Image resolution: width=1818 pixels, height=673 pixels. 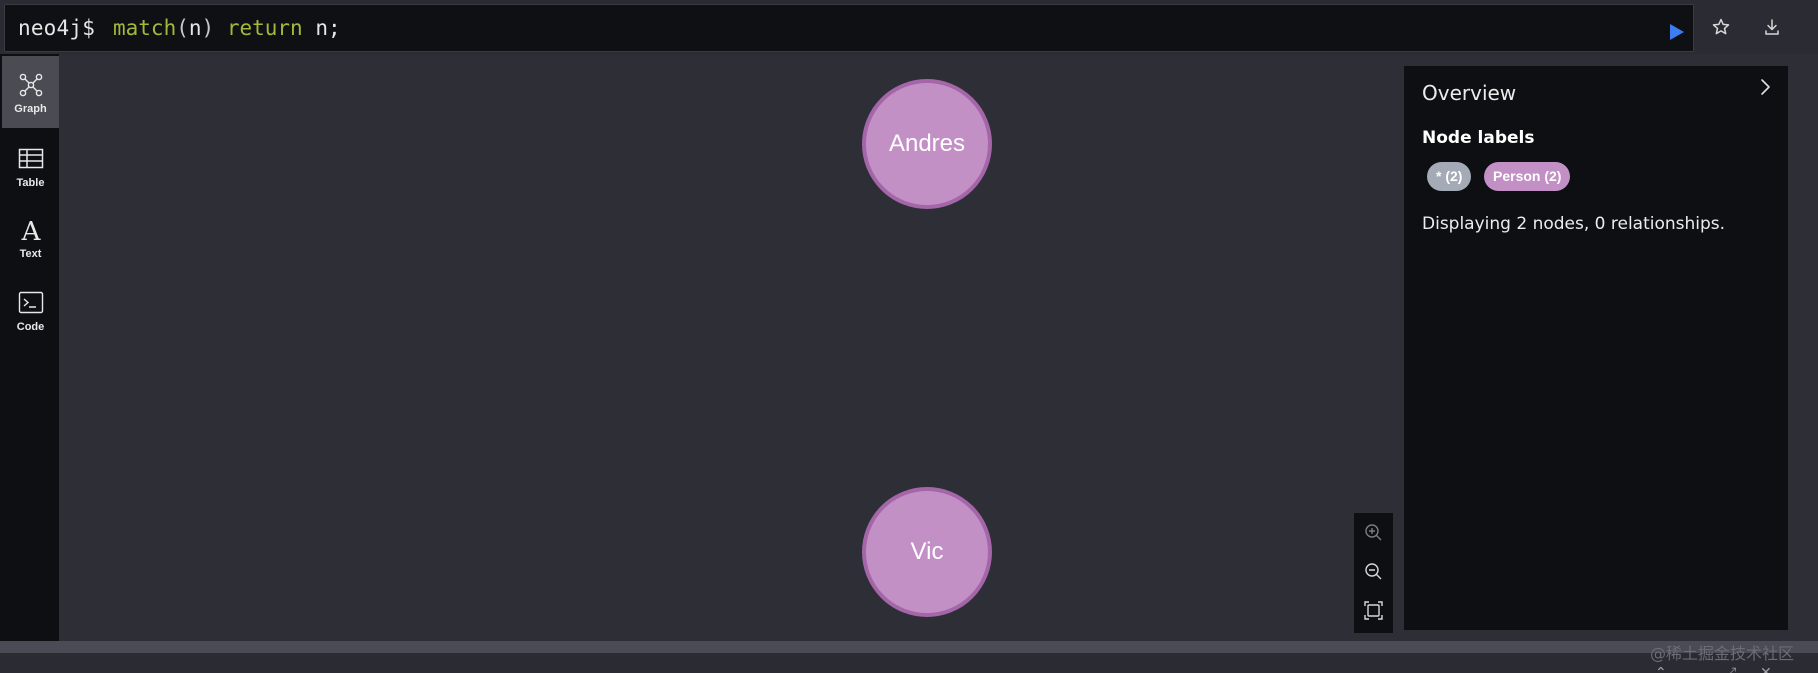 I want to click on graph-node-vic: Vic, so click(x=927, y=552).